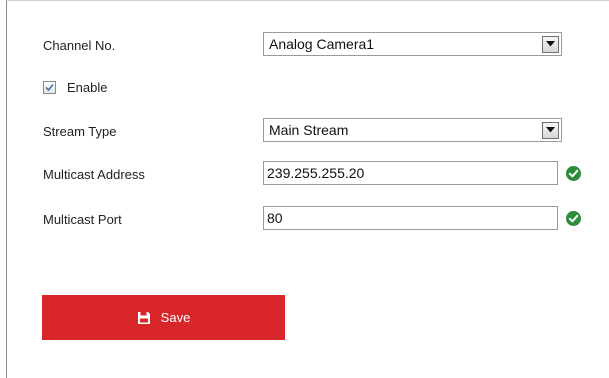 Image resolution: width=609 pixels, height=378 pixels. What do you see at coordinates (412, 44) in the screenshot?
I see `channel-select: Analog Camera1` at bounding box center [412, 44].